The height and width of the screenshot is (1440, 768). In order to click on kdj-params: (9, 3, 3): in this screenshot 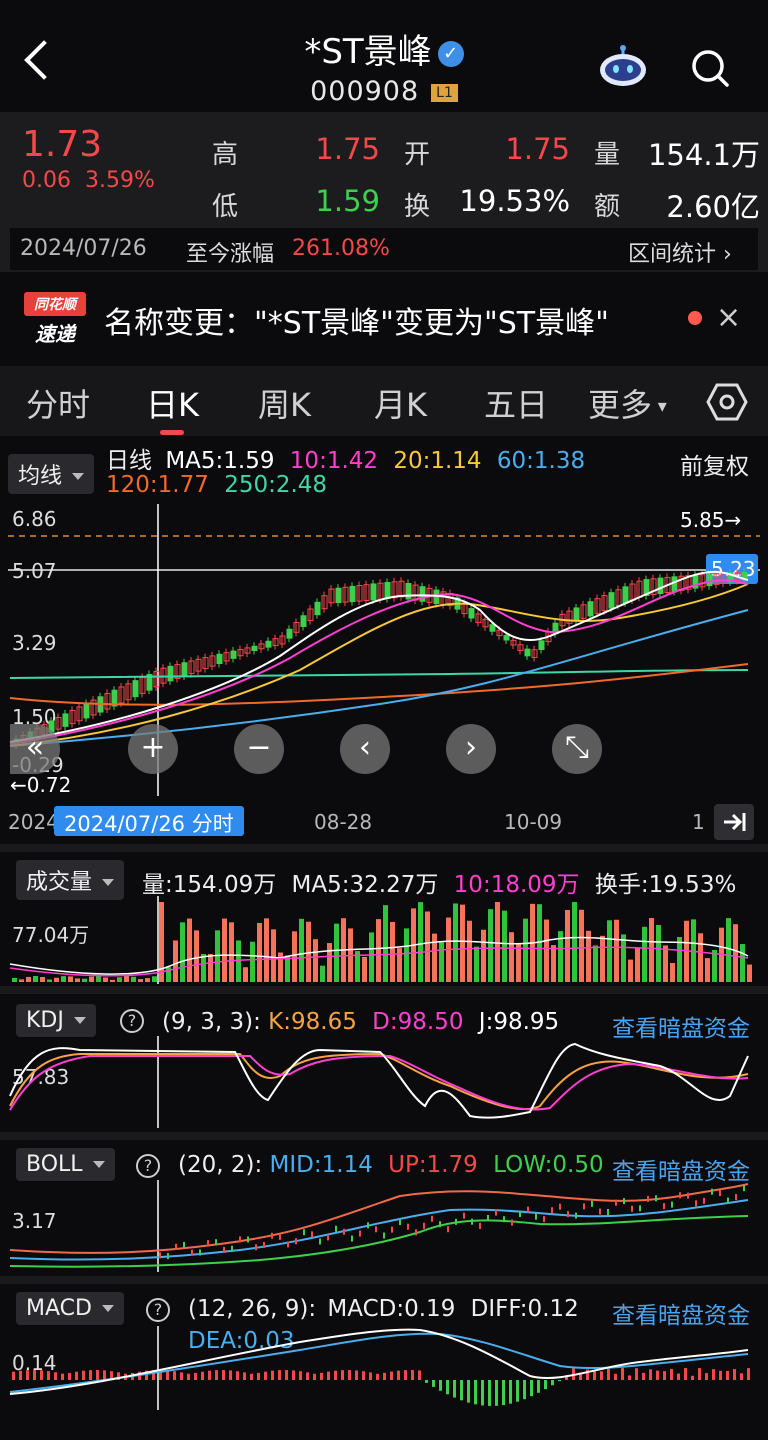, I will do `click(211, 1022)`.